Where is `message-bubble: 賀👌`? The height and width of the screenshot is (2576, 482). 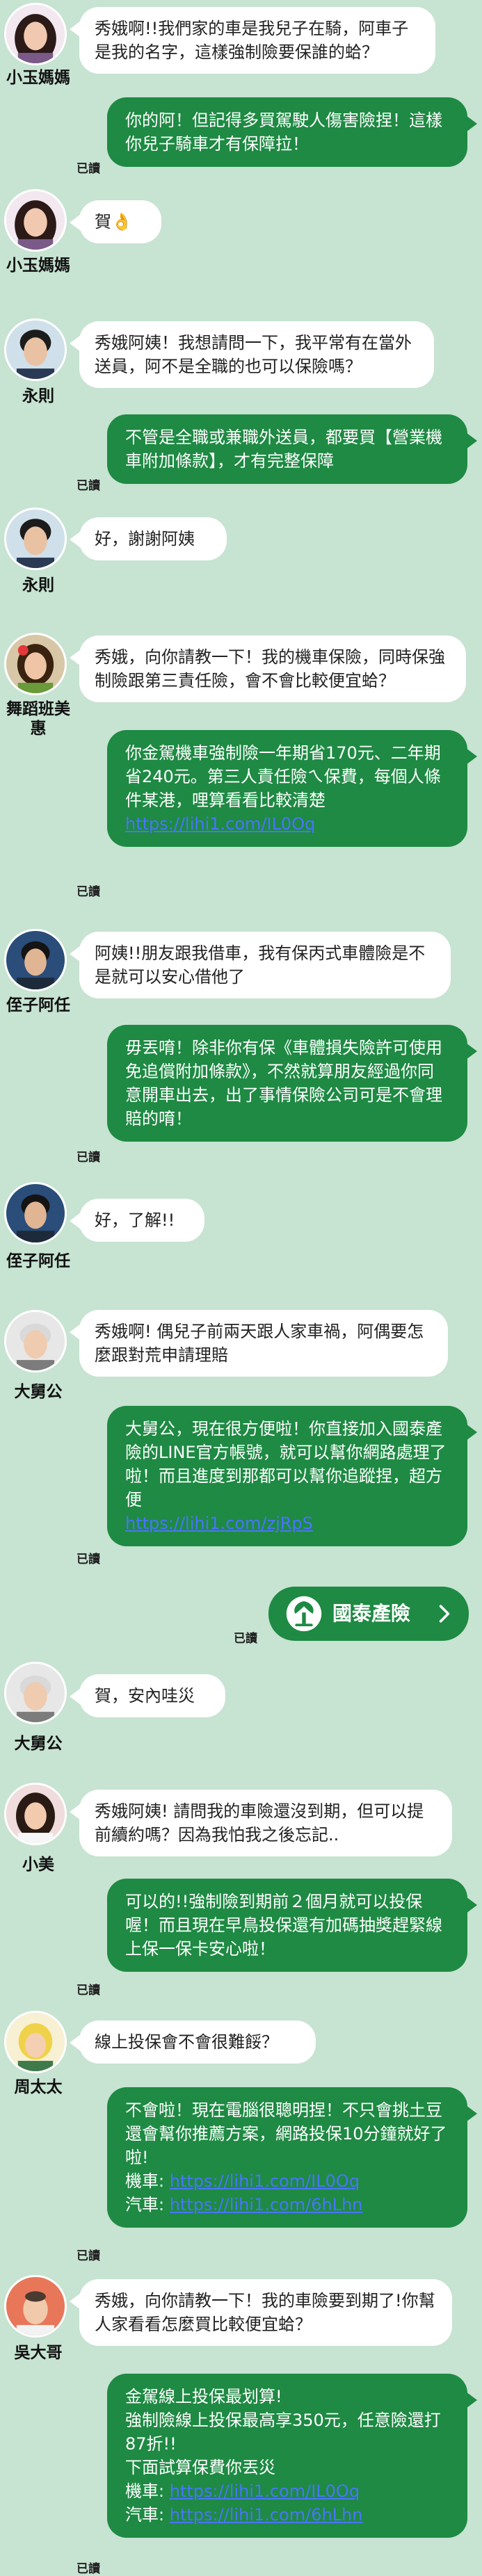
message-bubble: 賀👌 is located at coordinates (116, 221).